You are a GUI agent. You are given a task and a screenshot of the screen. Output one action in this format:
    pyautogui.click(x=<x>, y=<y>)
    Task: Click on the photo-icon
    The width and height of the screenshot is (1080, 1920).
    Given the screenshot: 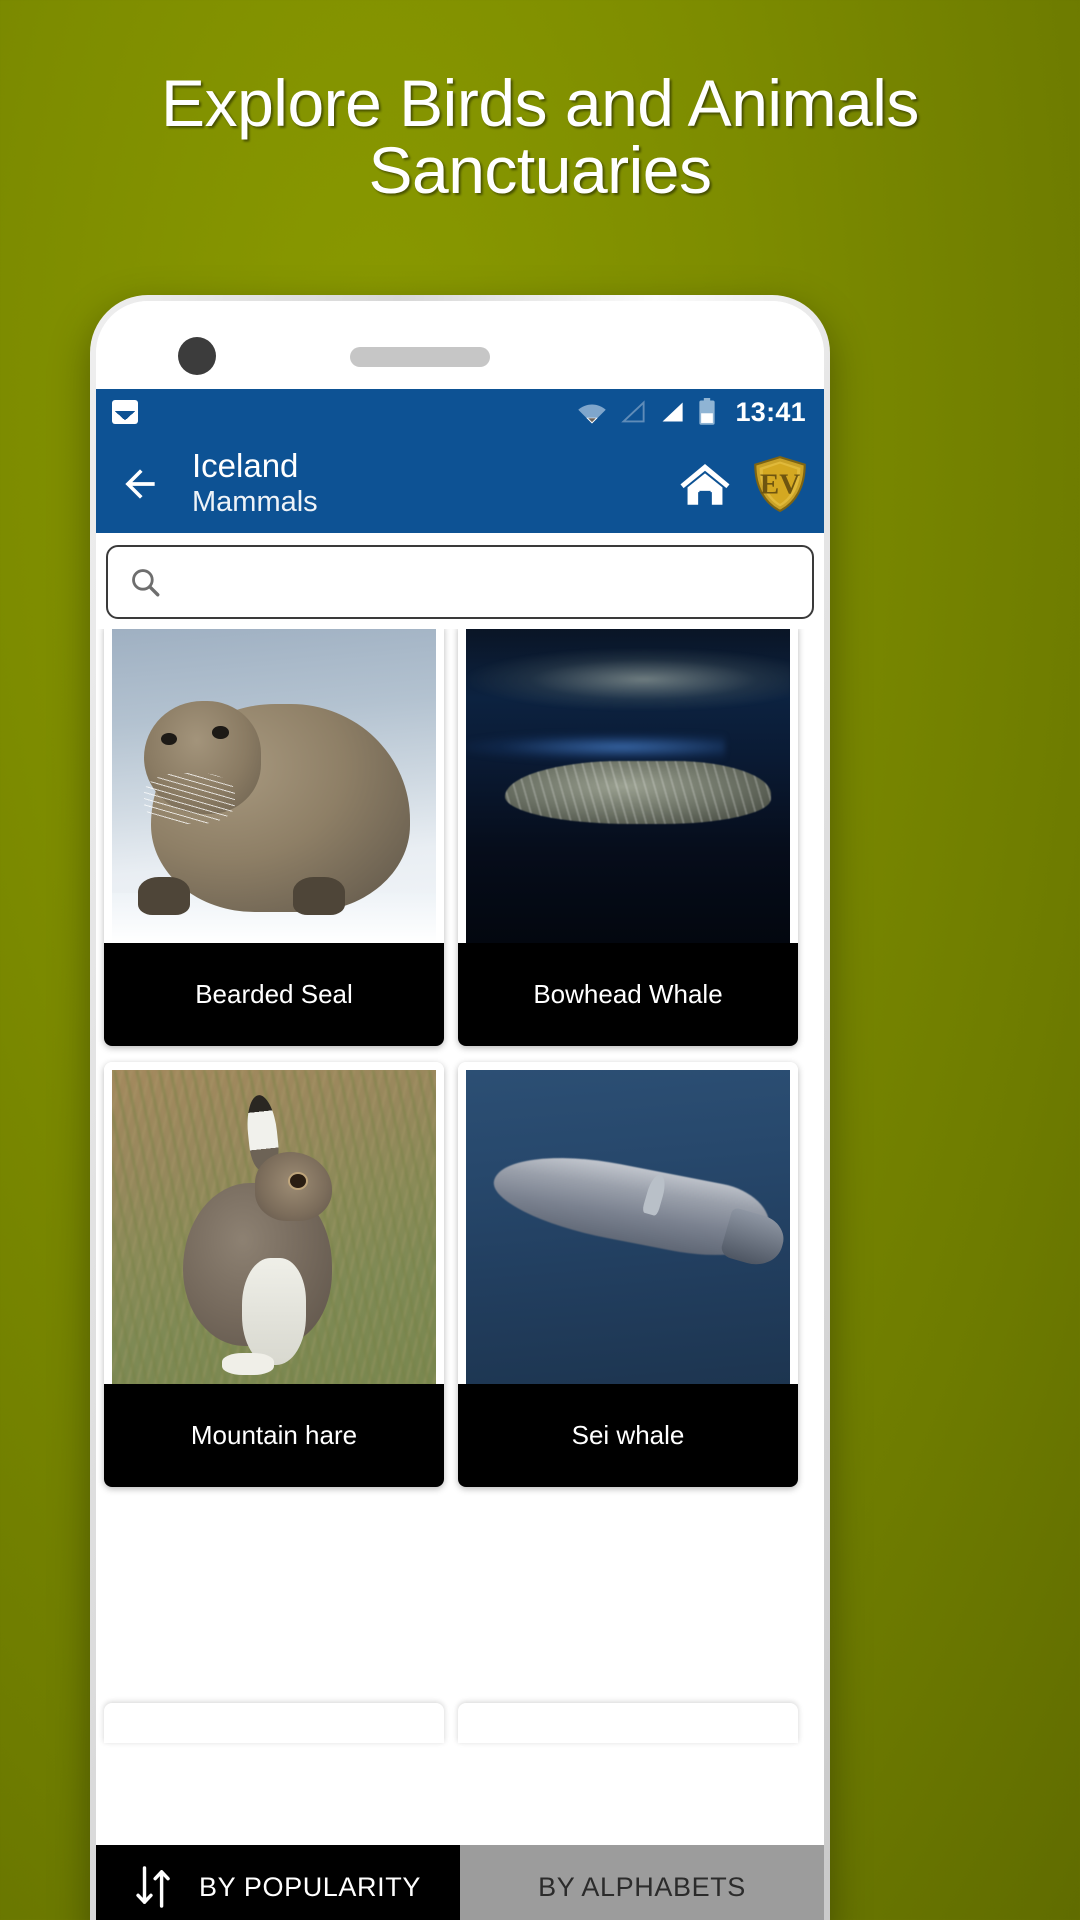 What is the action you would take?
    pyautogui.click(x=125, y=412)
    